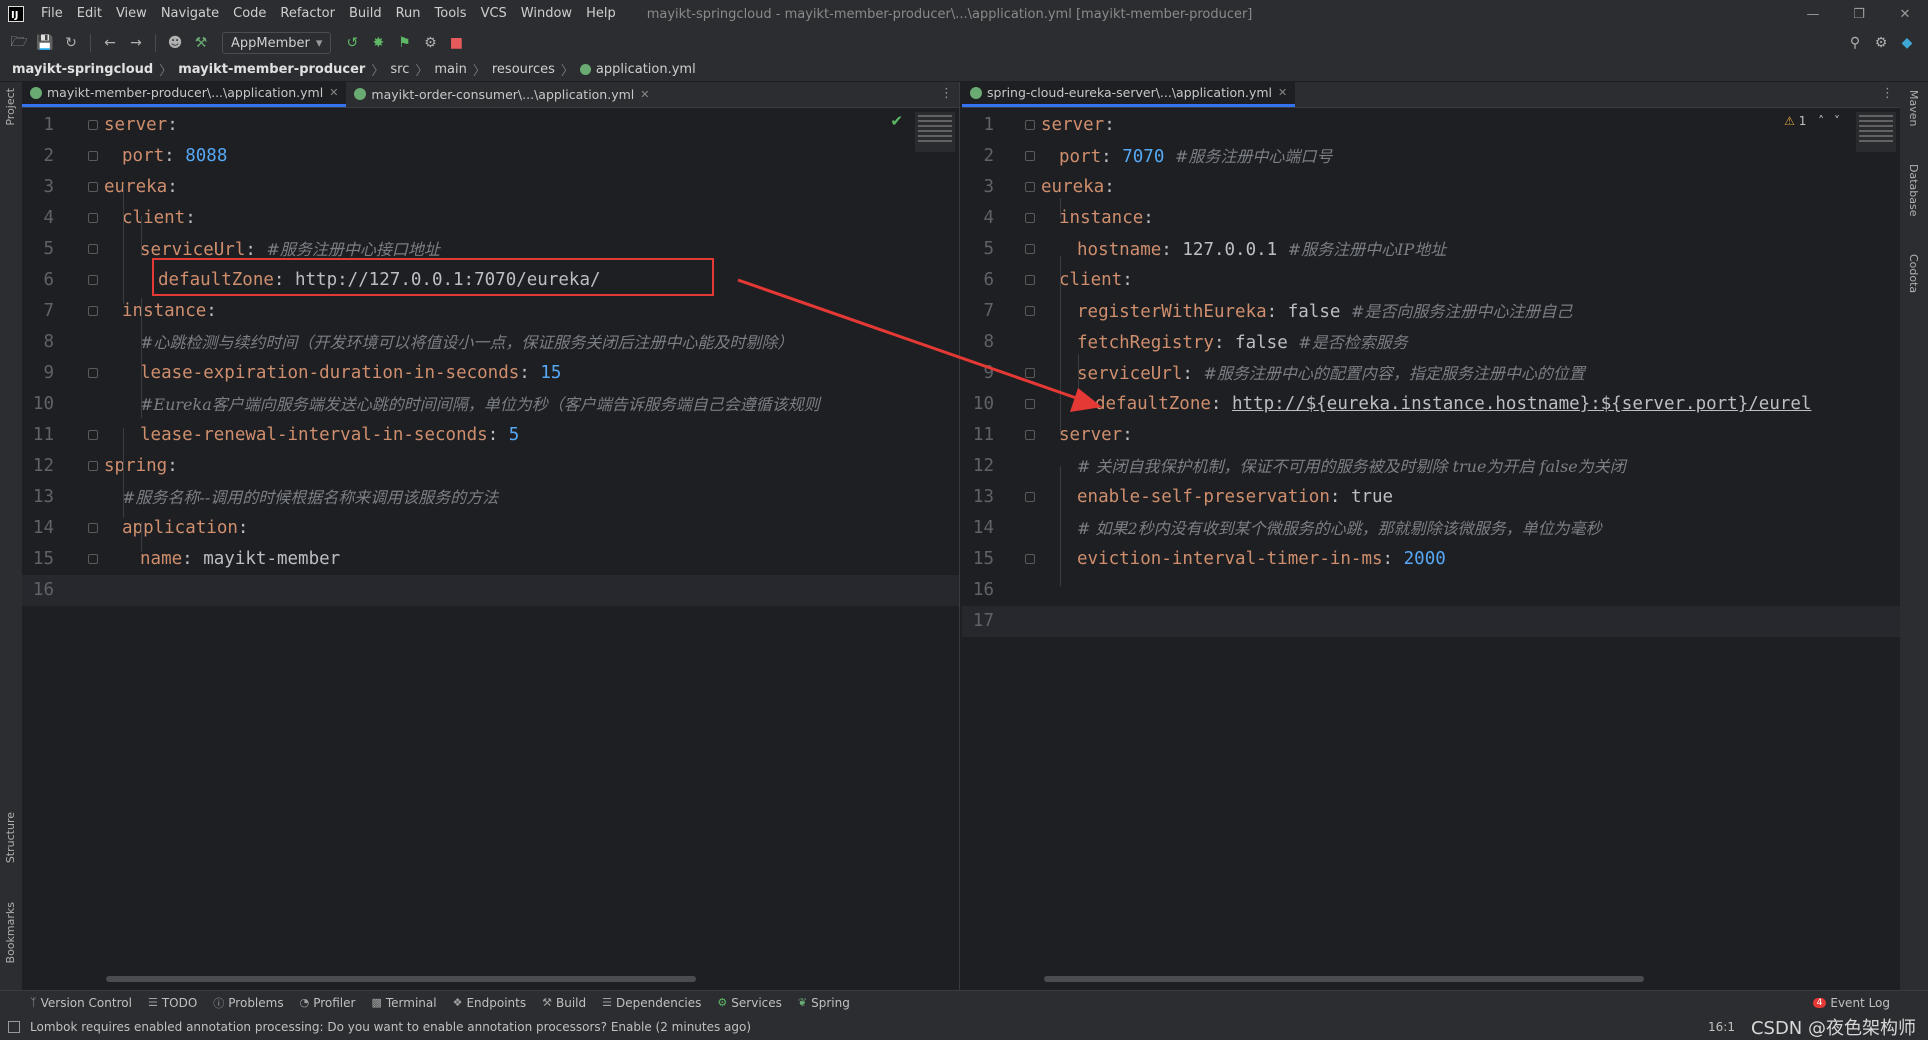 The height and width of the screenshot is (1040, 1928). I want to click on code-line: 15 eviction-interval-timer-in-ms: 2000, so click(1431, 559).